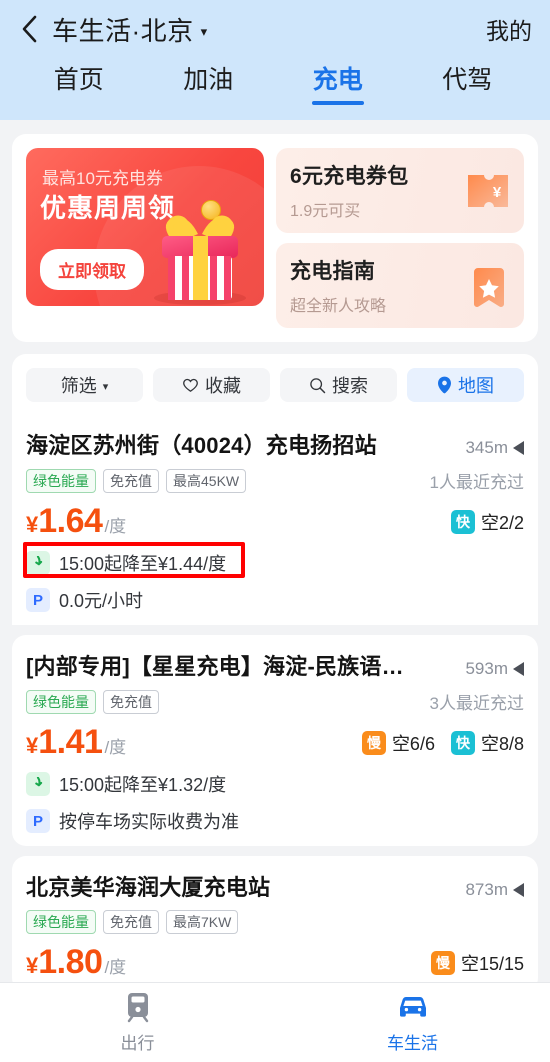  Describe the element at coordinates (275, 384) in the screenshot. I see `list-toolbar: 筛选 ▾ 收藏 搜索 地图` at that location.